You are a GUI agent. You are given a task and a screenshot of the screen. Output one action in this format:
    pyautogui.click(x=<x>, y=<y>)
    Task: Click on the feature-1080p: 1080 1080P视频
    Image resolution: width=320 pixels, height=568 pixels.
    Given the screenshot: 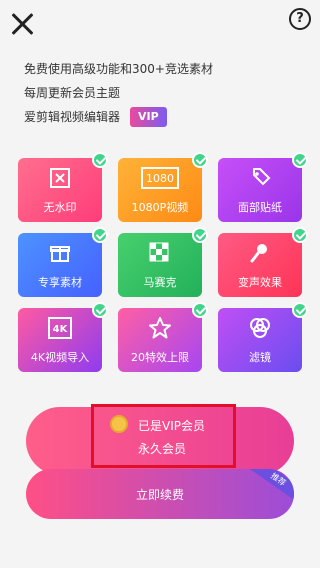 What is the action you would take?
    pyautogui.click(x=163, y=187)
    